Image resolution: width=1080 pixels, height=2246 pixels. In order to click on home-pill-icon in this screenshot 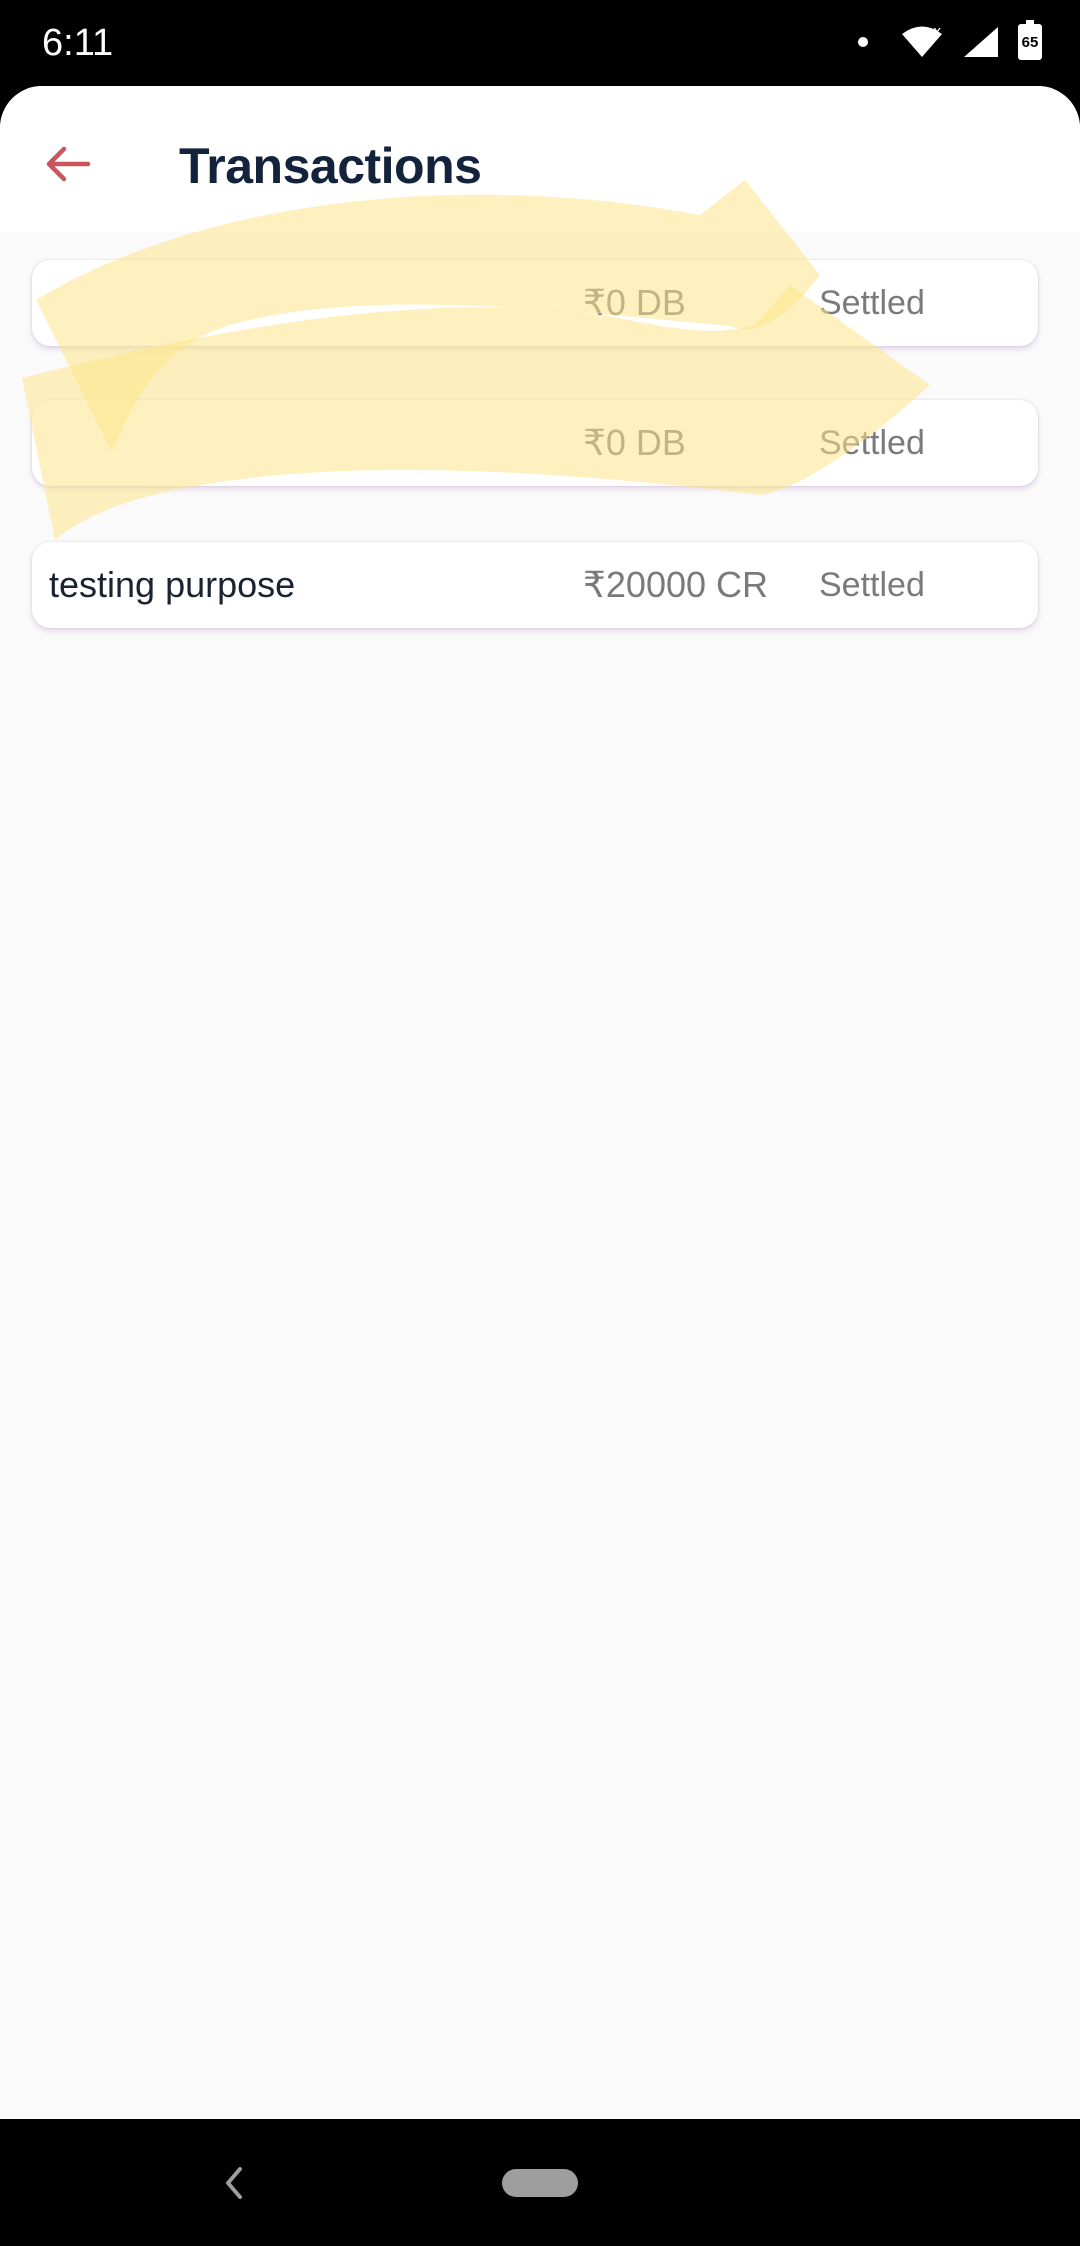, I will do `click(540, 2183)`.